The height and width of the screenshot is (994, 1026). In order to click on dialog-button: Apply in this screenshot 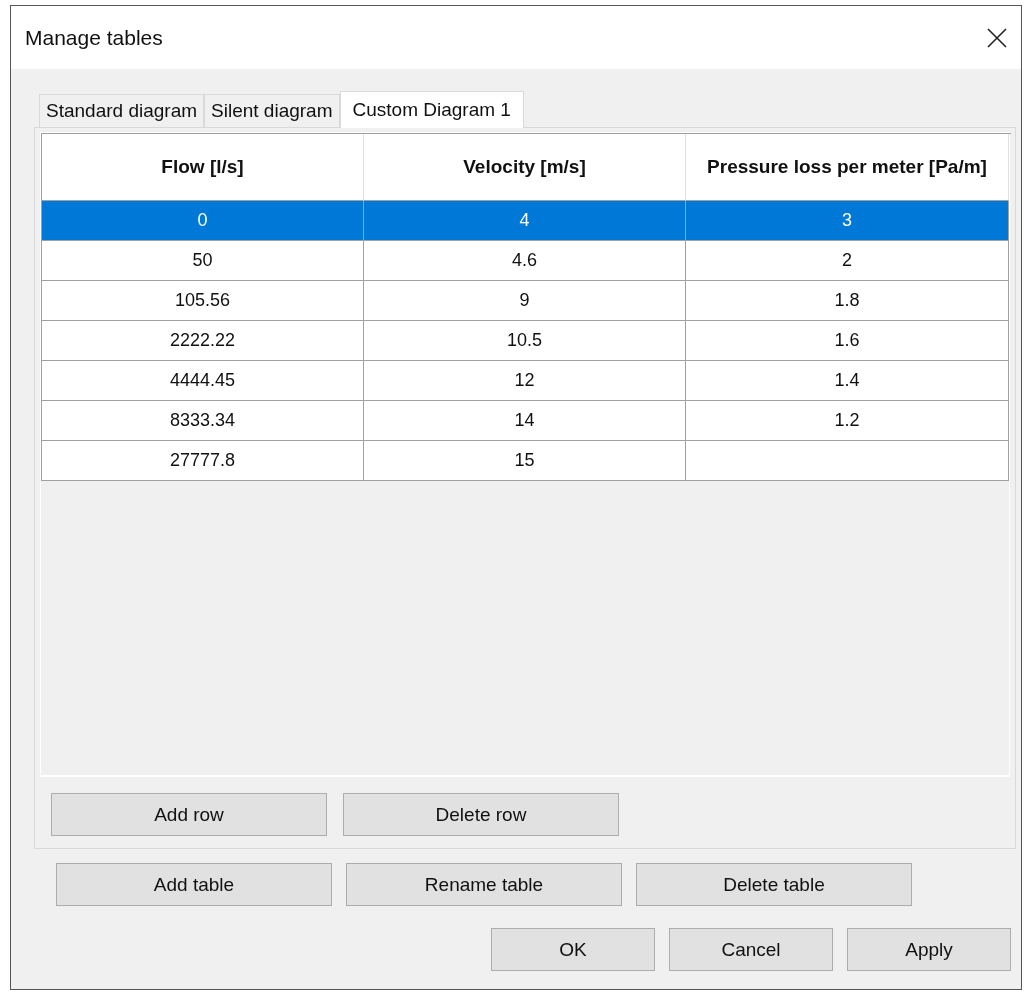, I will do `click(929, 949)`.